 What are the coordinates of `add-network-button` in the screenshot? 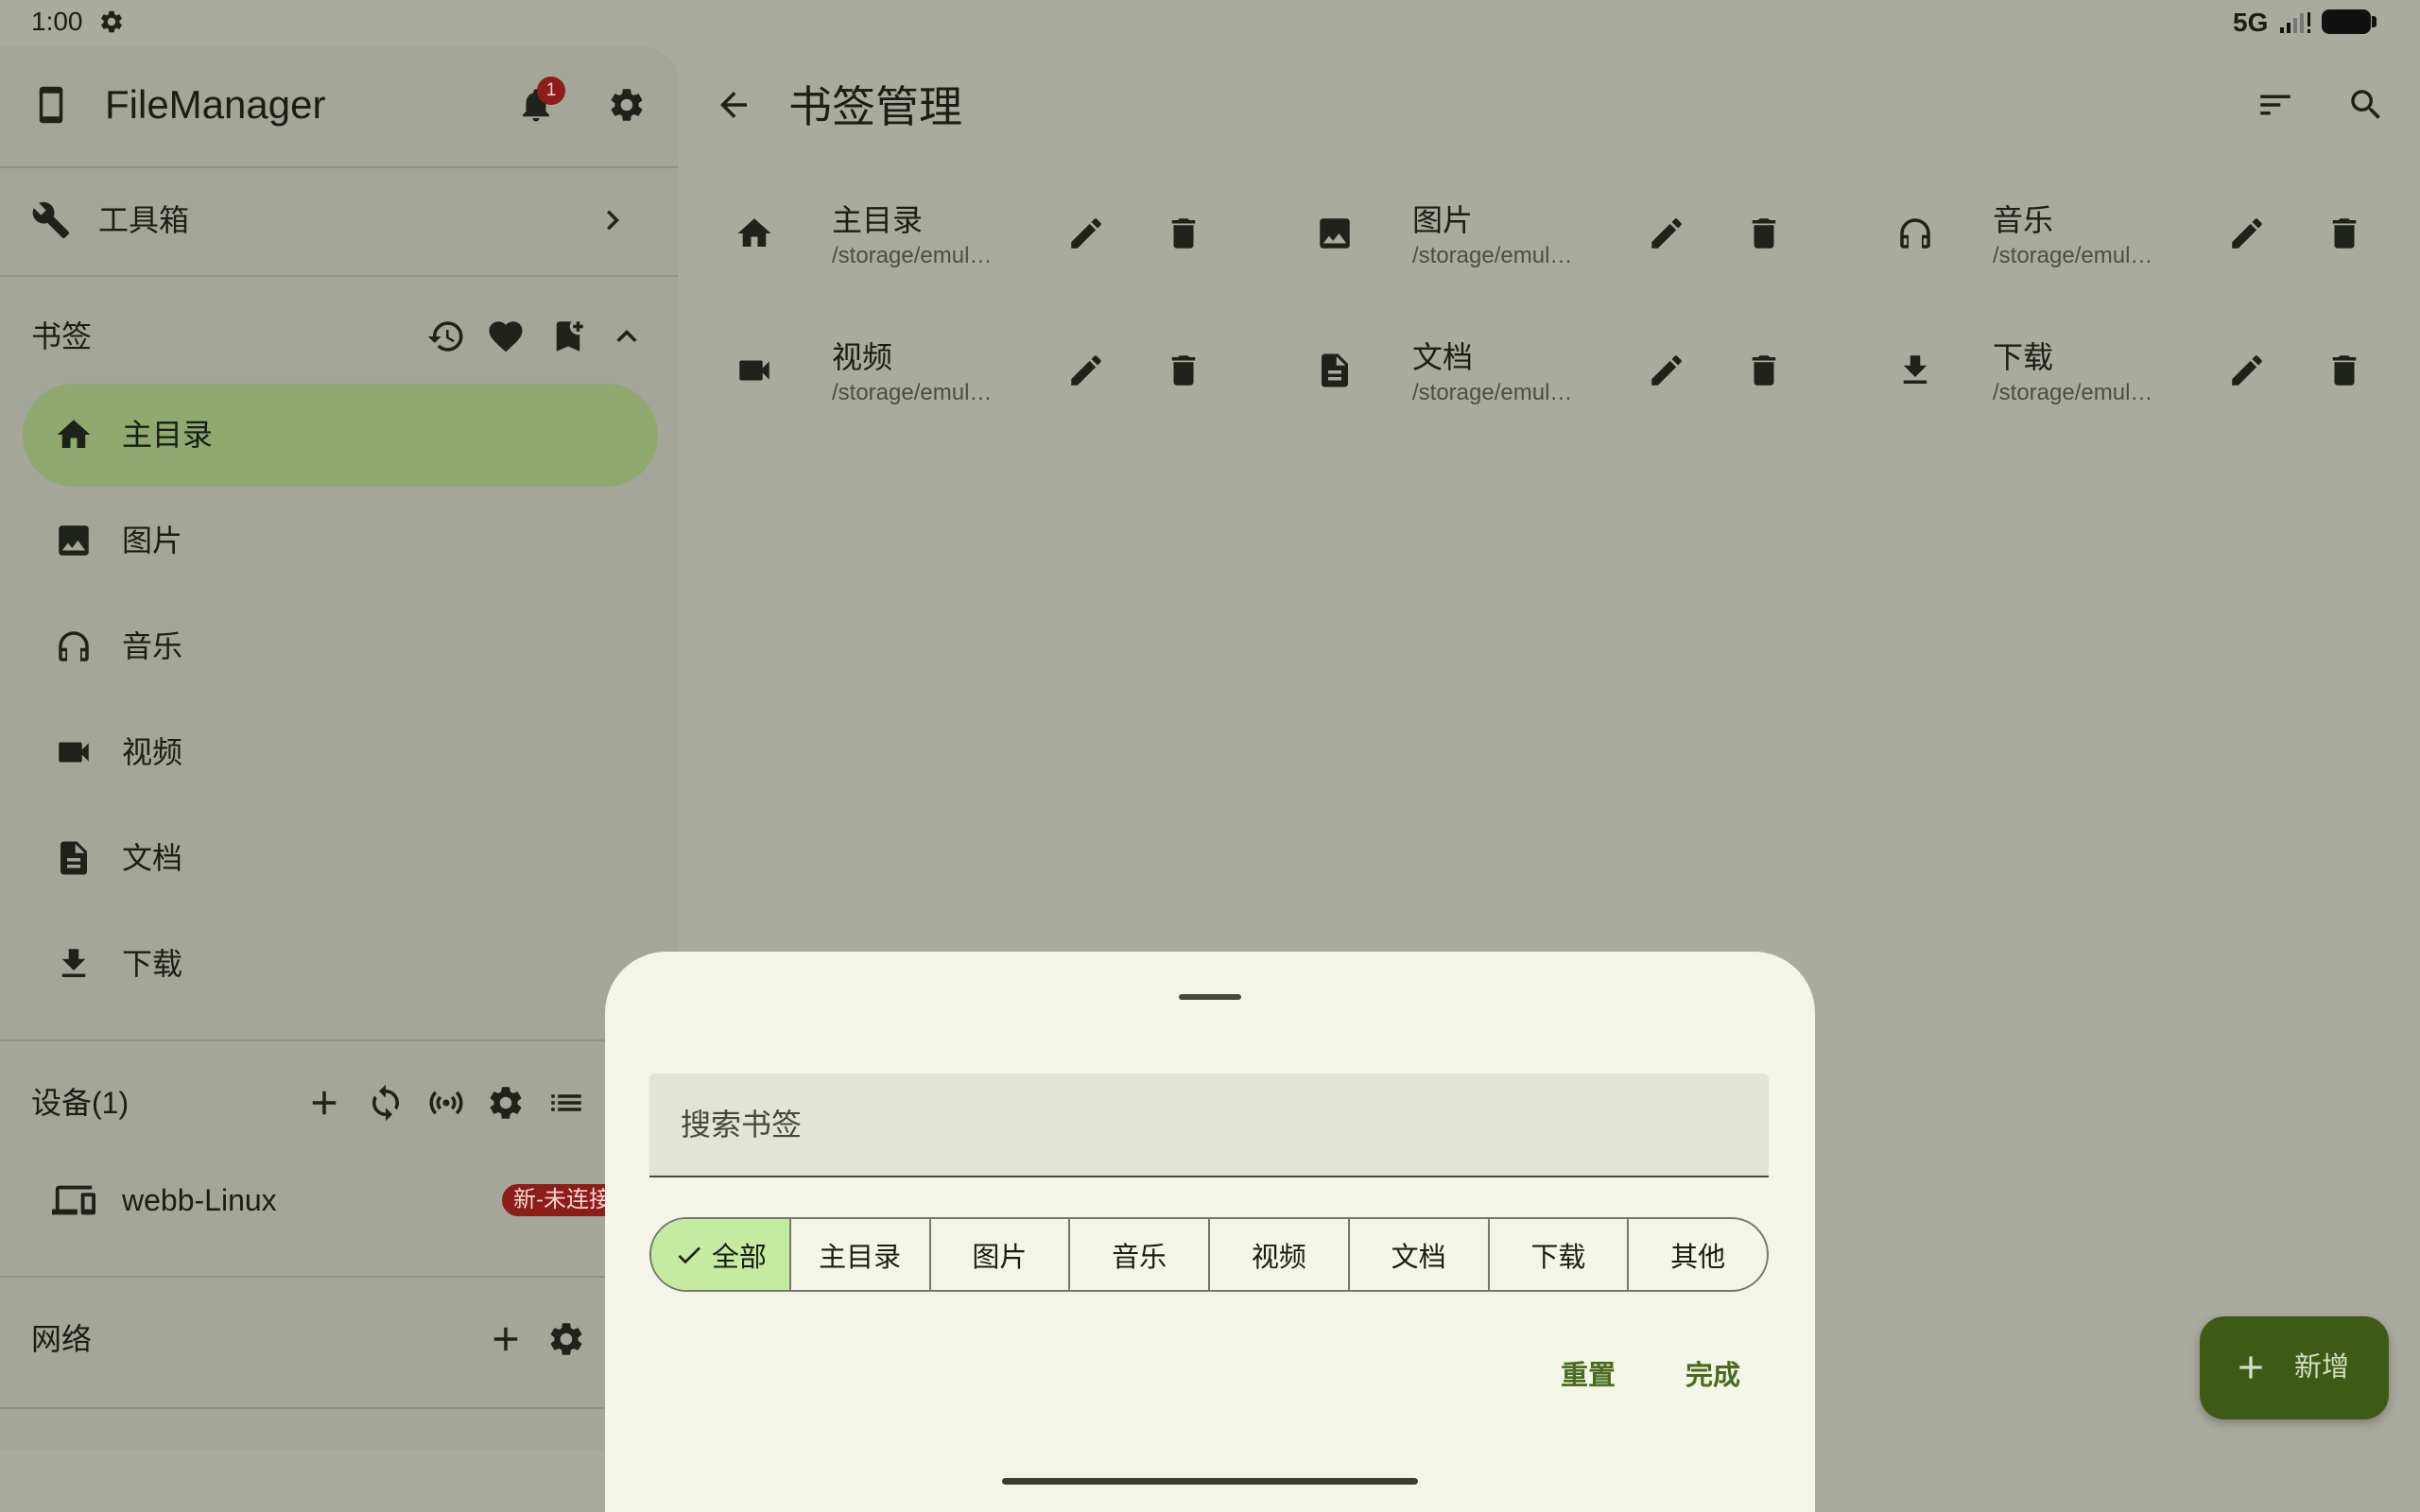 It's located at (506, 1339).